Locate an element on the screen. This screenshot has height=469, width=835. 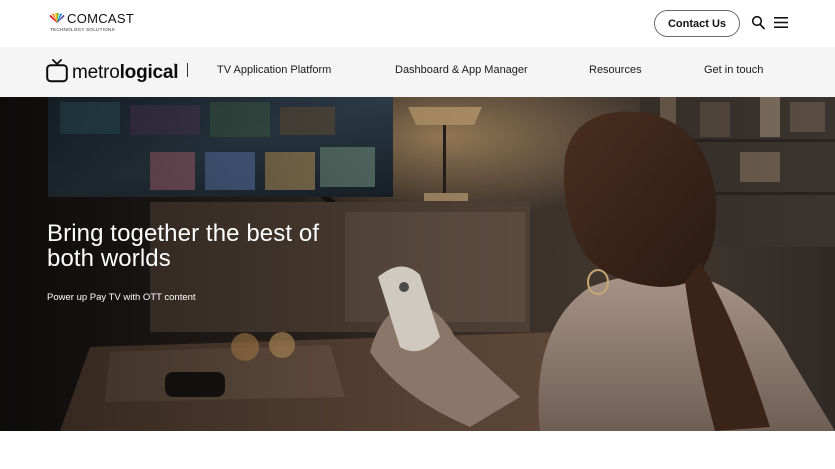
comcast-logo: COMCAST TECHNOLOGY SOLUTIONS is located at coordinates (99, 23).